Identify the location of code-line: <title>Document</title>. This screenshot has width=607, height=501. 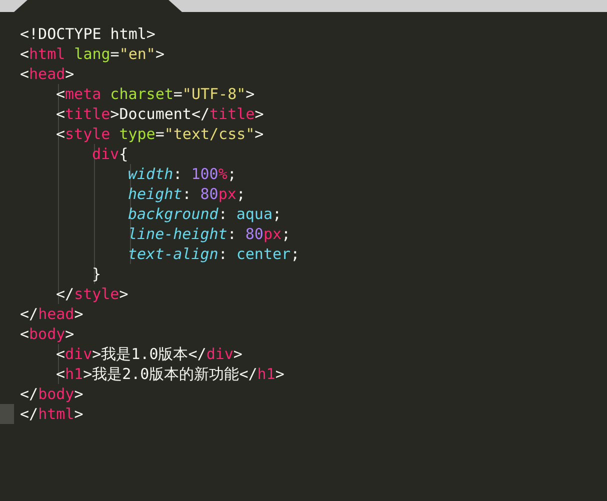
(160, 114).